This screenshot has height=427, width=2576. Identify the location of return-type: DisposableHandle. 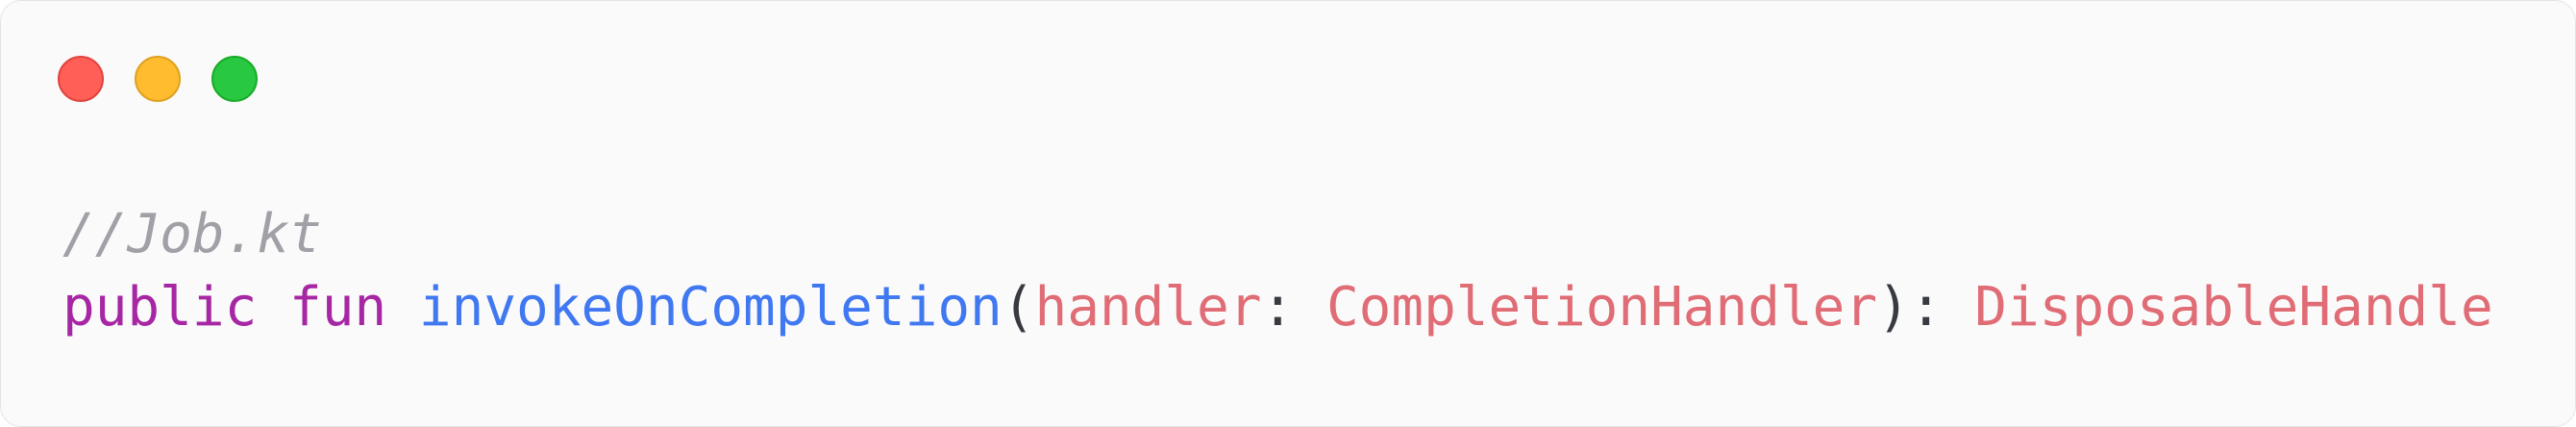
(2233, 307).